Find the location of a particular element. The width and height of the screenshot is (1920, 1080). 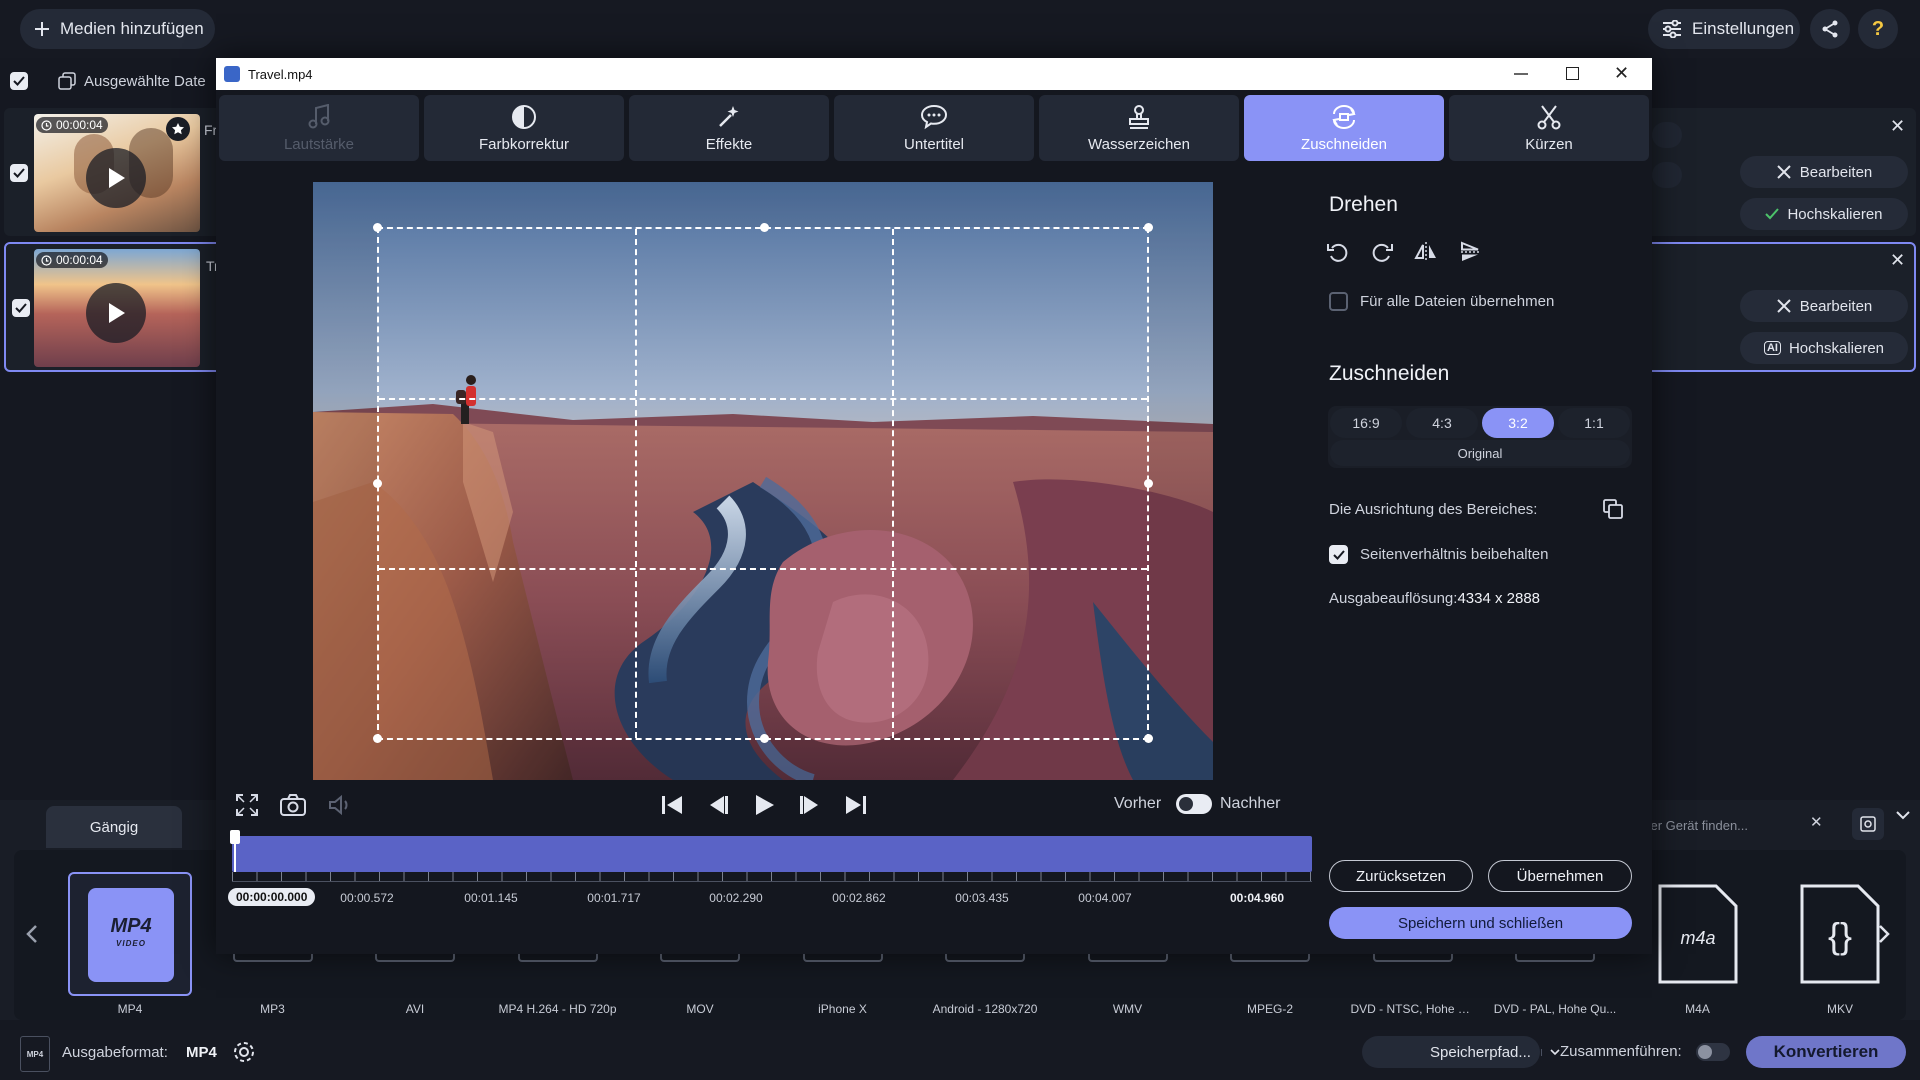

minimize-icon is located at coordinates (1521, 74).